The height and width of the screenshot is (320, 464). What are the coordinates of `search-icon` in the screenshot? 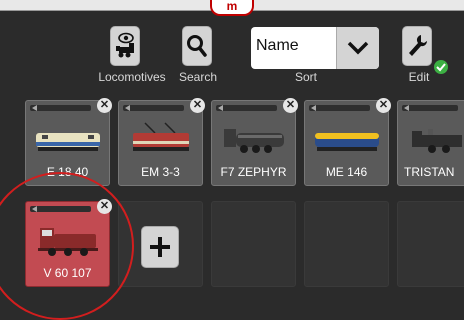 It's located at (197, 46).